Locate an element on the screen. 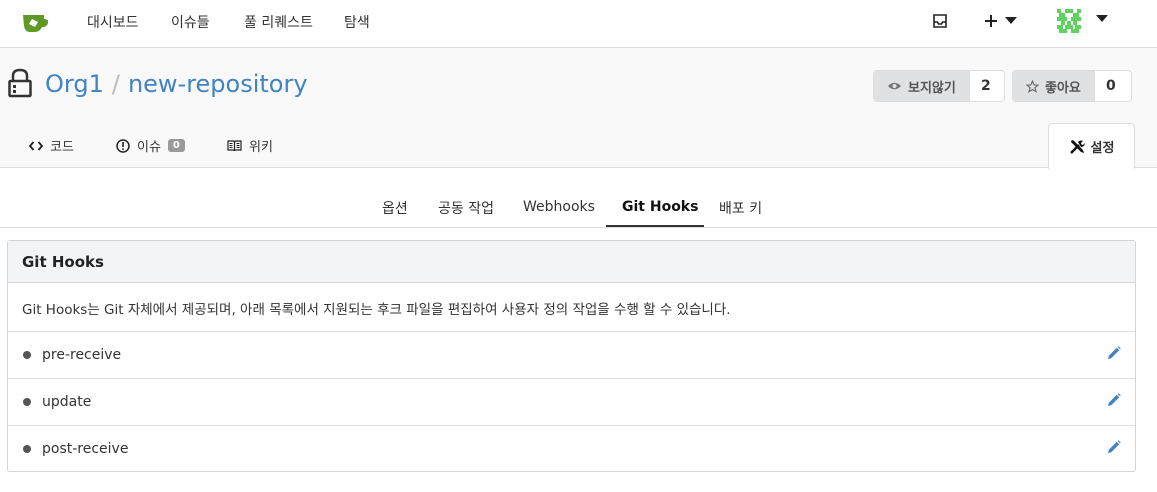 The width and height of the screenshot is (1157, 492). unwatch-button: 보지않기 is located at coordinates (921, 86).